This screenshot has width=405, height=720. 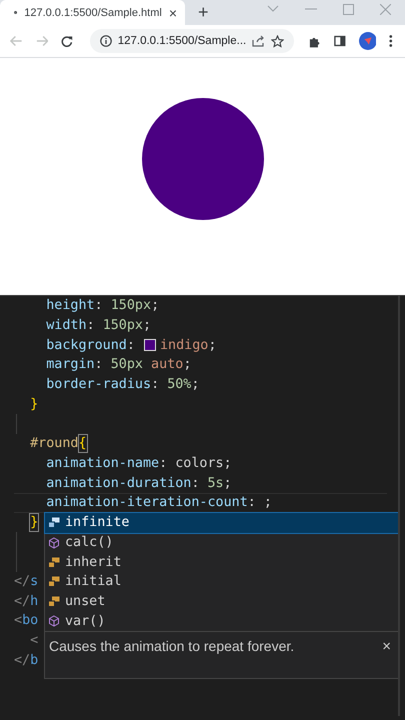 I want to click on info-icon, so click(x=106, y=41).